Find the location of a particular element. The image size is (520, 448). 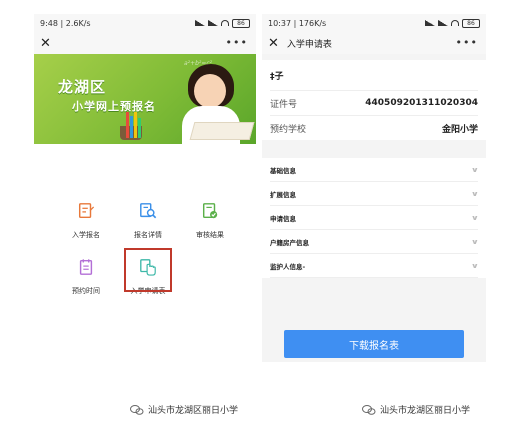

section-label: 监护人信息- is located at coordinates (288, 266).